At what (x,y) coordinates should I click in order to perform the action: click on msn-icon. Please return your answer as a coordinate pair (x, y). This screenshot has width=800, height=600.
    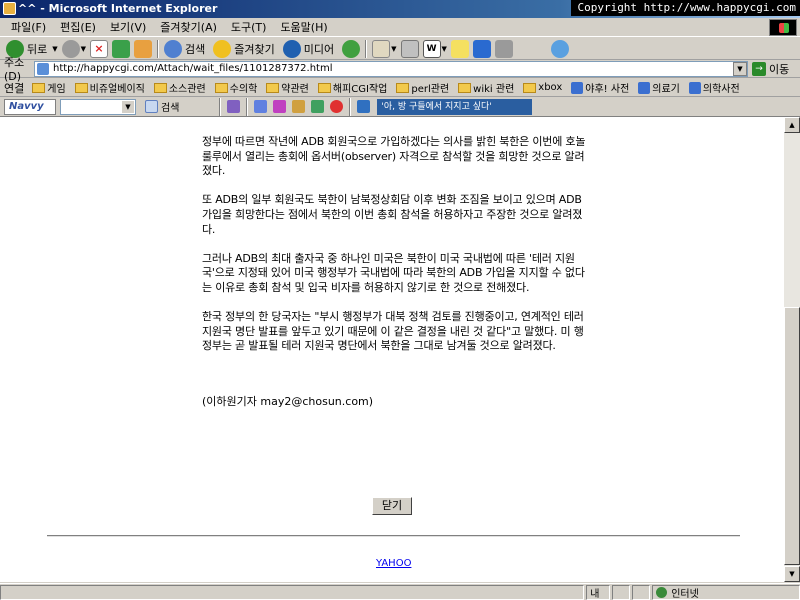
    Looking at the image, I should click on (559, 48).